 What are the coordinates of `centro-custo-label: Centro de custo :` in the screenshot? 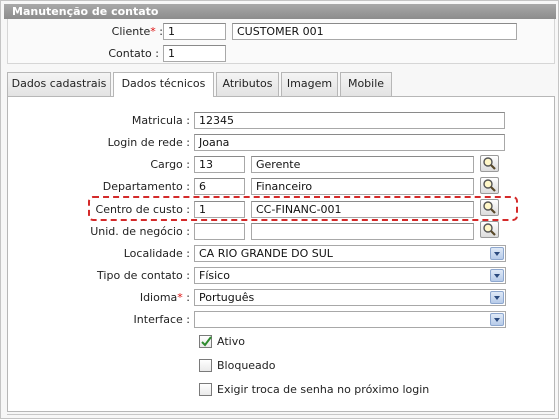 It's located at (142, 209).